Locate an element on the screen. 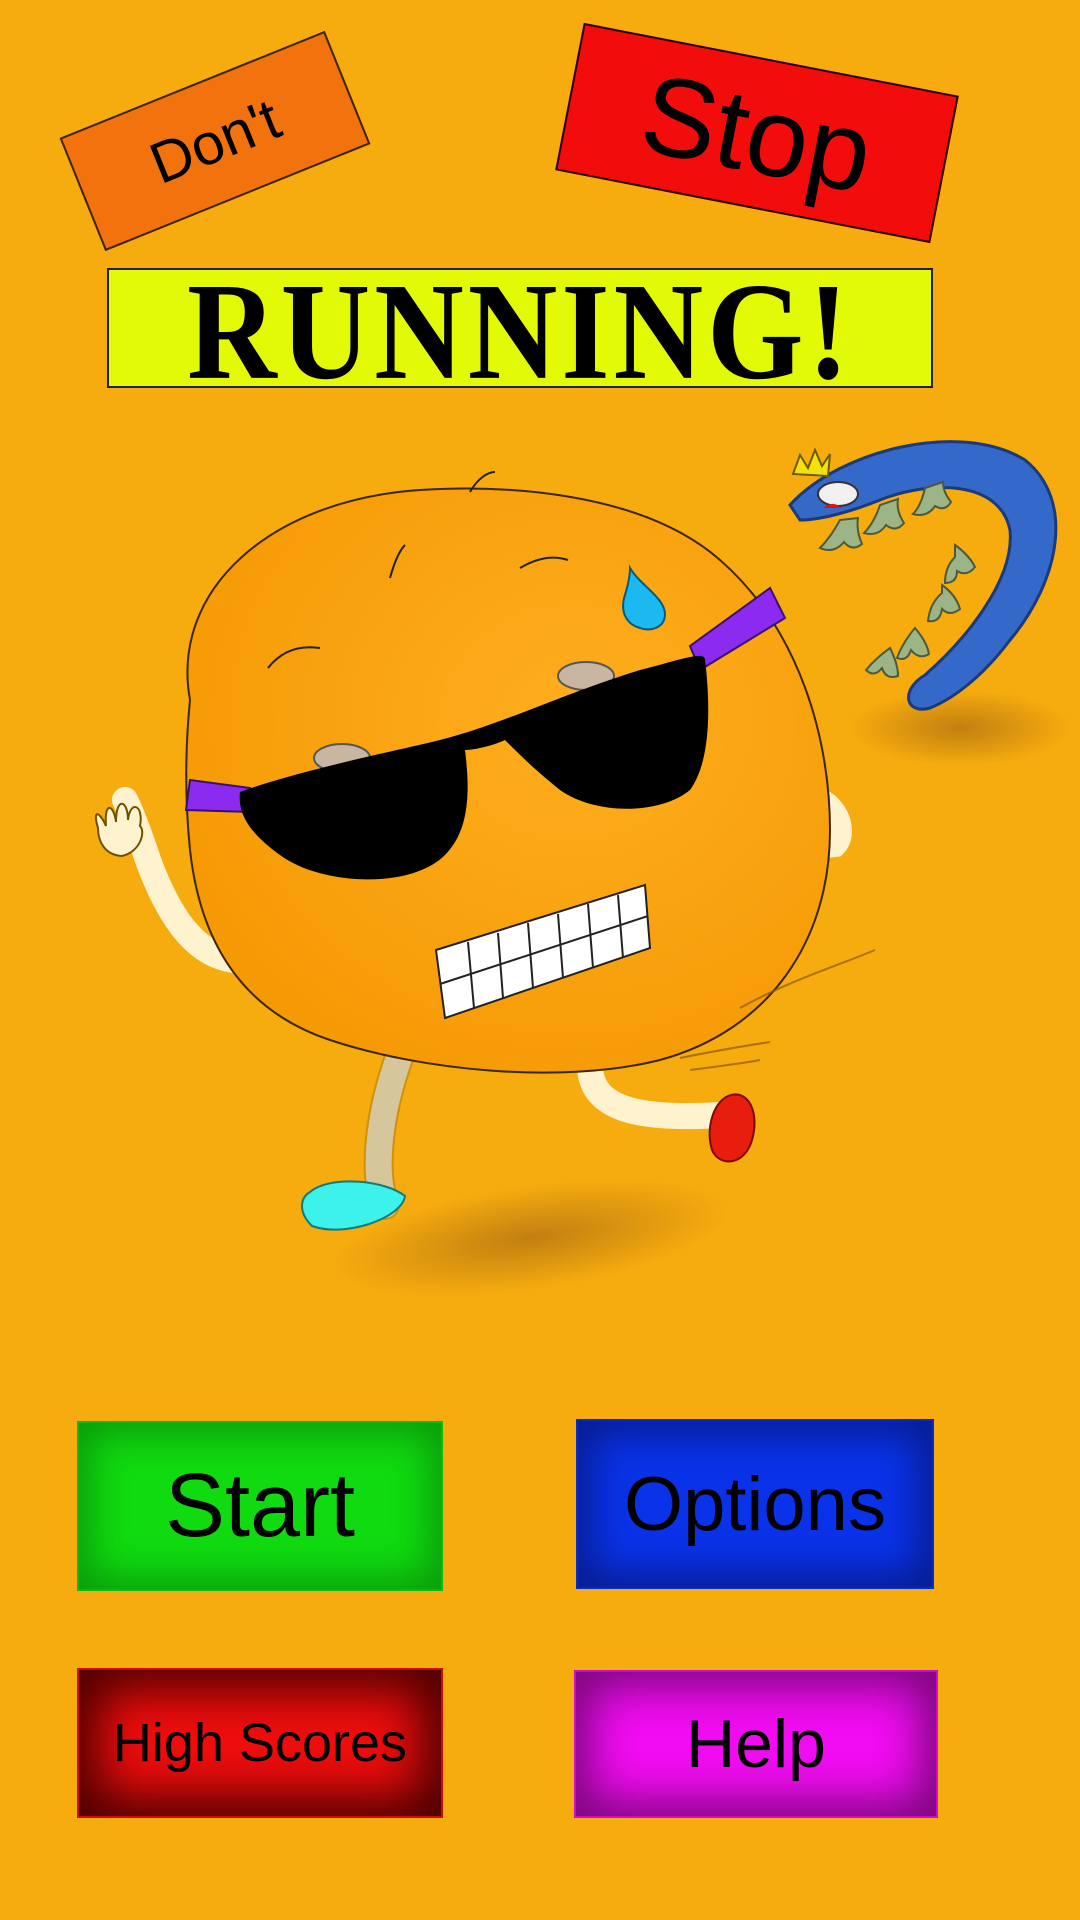 The width and height of the screenshot is (1080, 1920). high-scores-button: High Scores is located at coordinates (260, 1743).